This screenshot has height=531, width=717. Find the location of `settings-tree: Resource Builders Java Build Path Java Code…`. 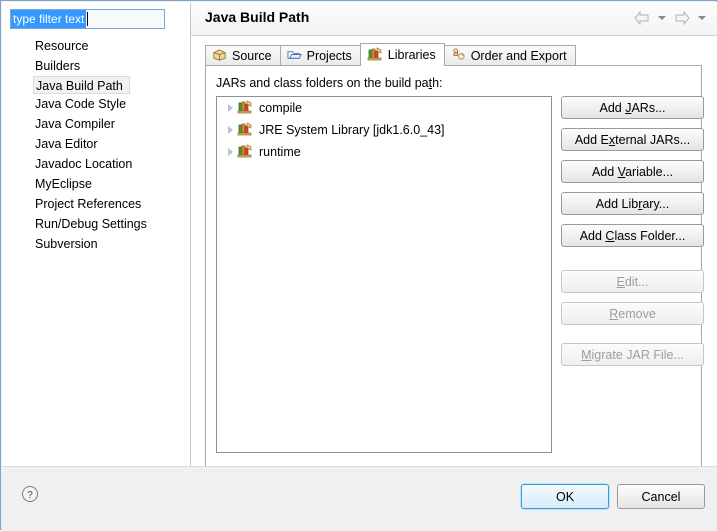

settings-tree: Resource Builders Java Build Path Java Code… is located at coordinates (96, 145).